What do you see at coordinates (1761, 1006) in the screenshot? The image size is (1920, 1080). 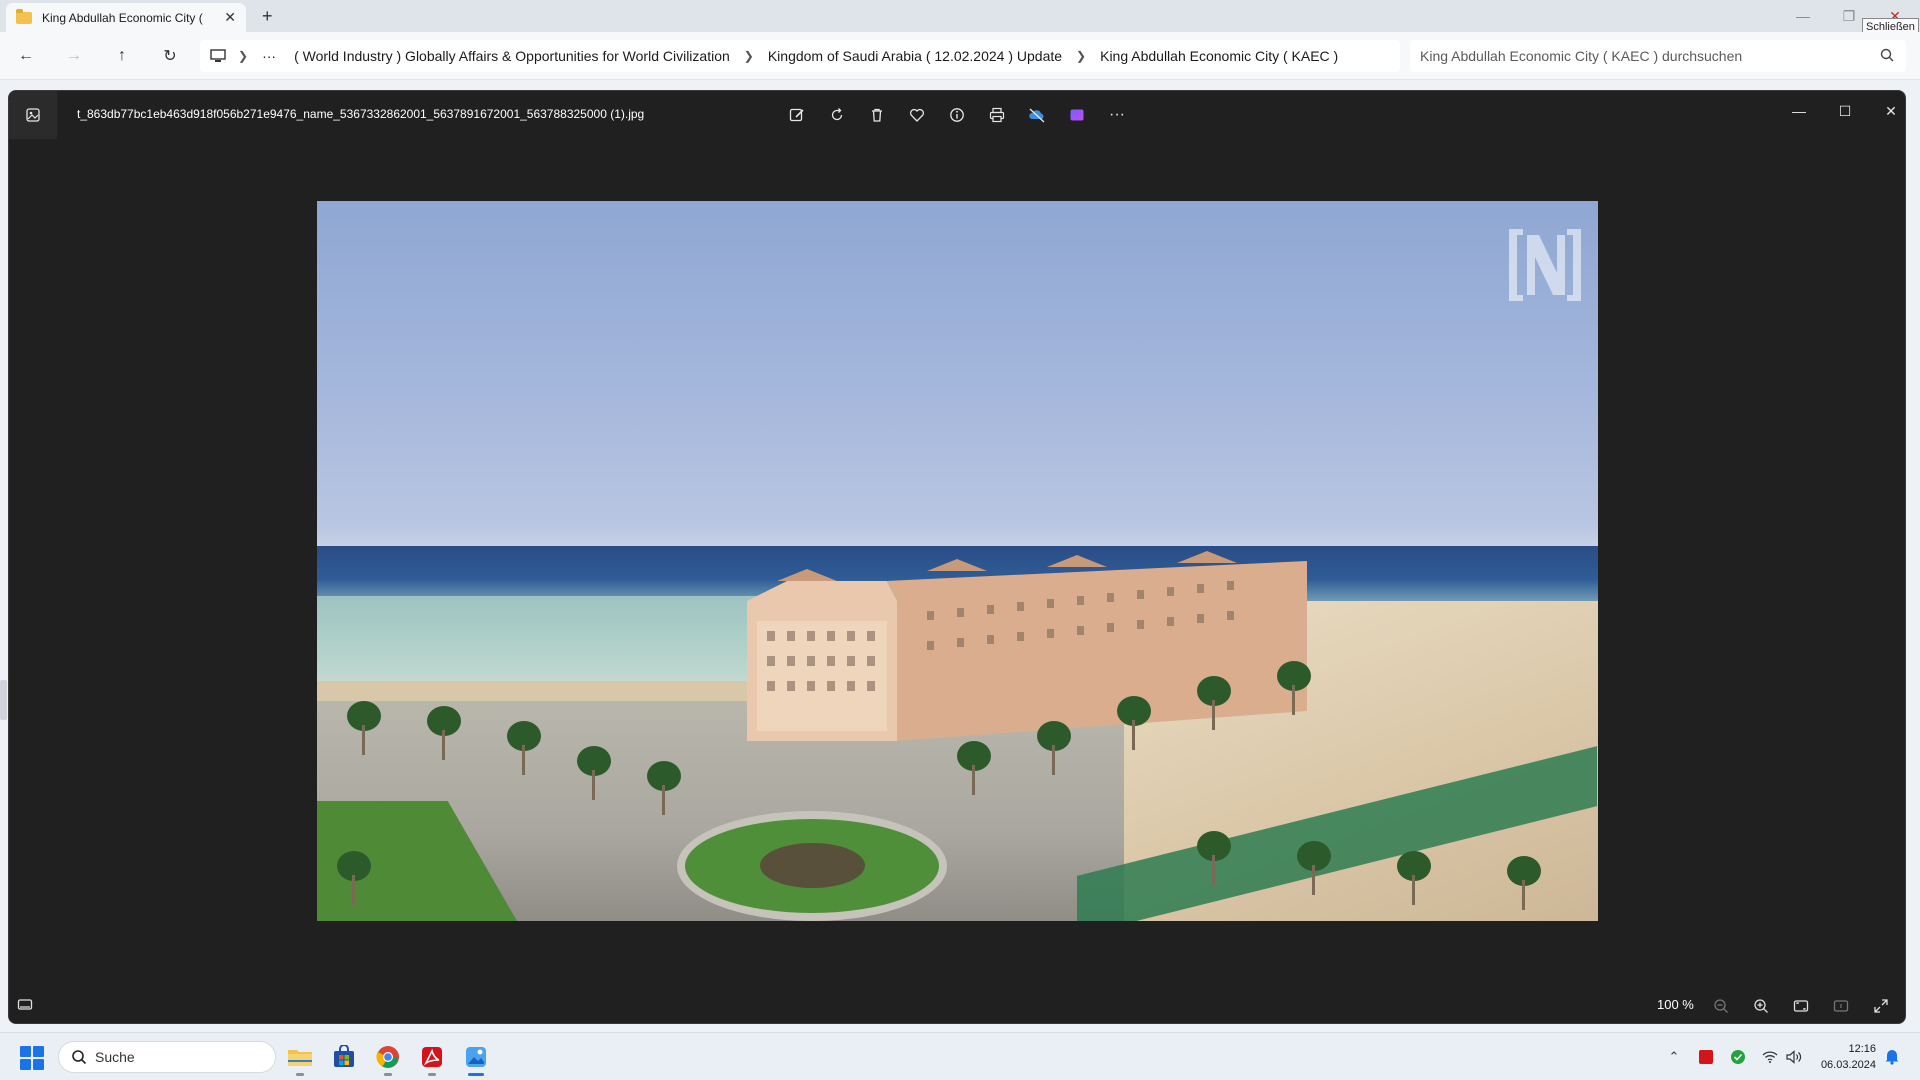 I see `zoom-in-icon` at bounding box center [1761, 1006].